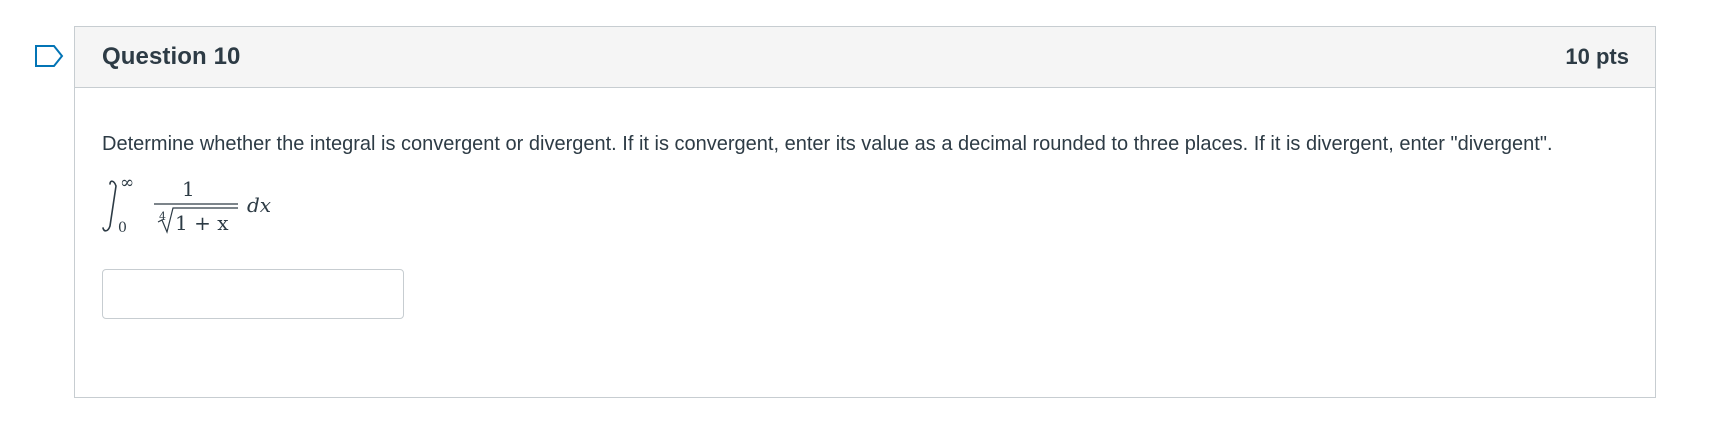 Image resolution: width=1728 pixels, height=430 pixels. I want to click on differential: dx, so click(259, 205).